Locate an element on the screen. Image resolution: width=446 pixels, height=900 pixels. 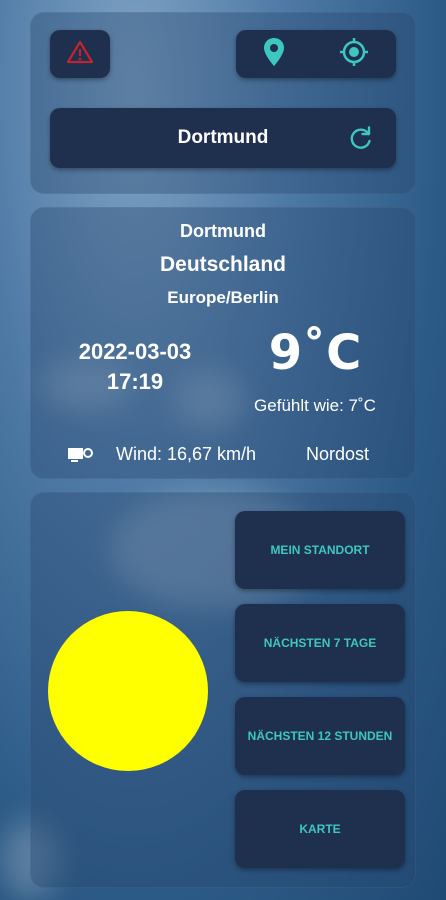
next-12-hours-label: NÄCHSTEN 12 STUNDEN is located at coordinates (320, 736).